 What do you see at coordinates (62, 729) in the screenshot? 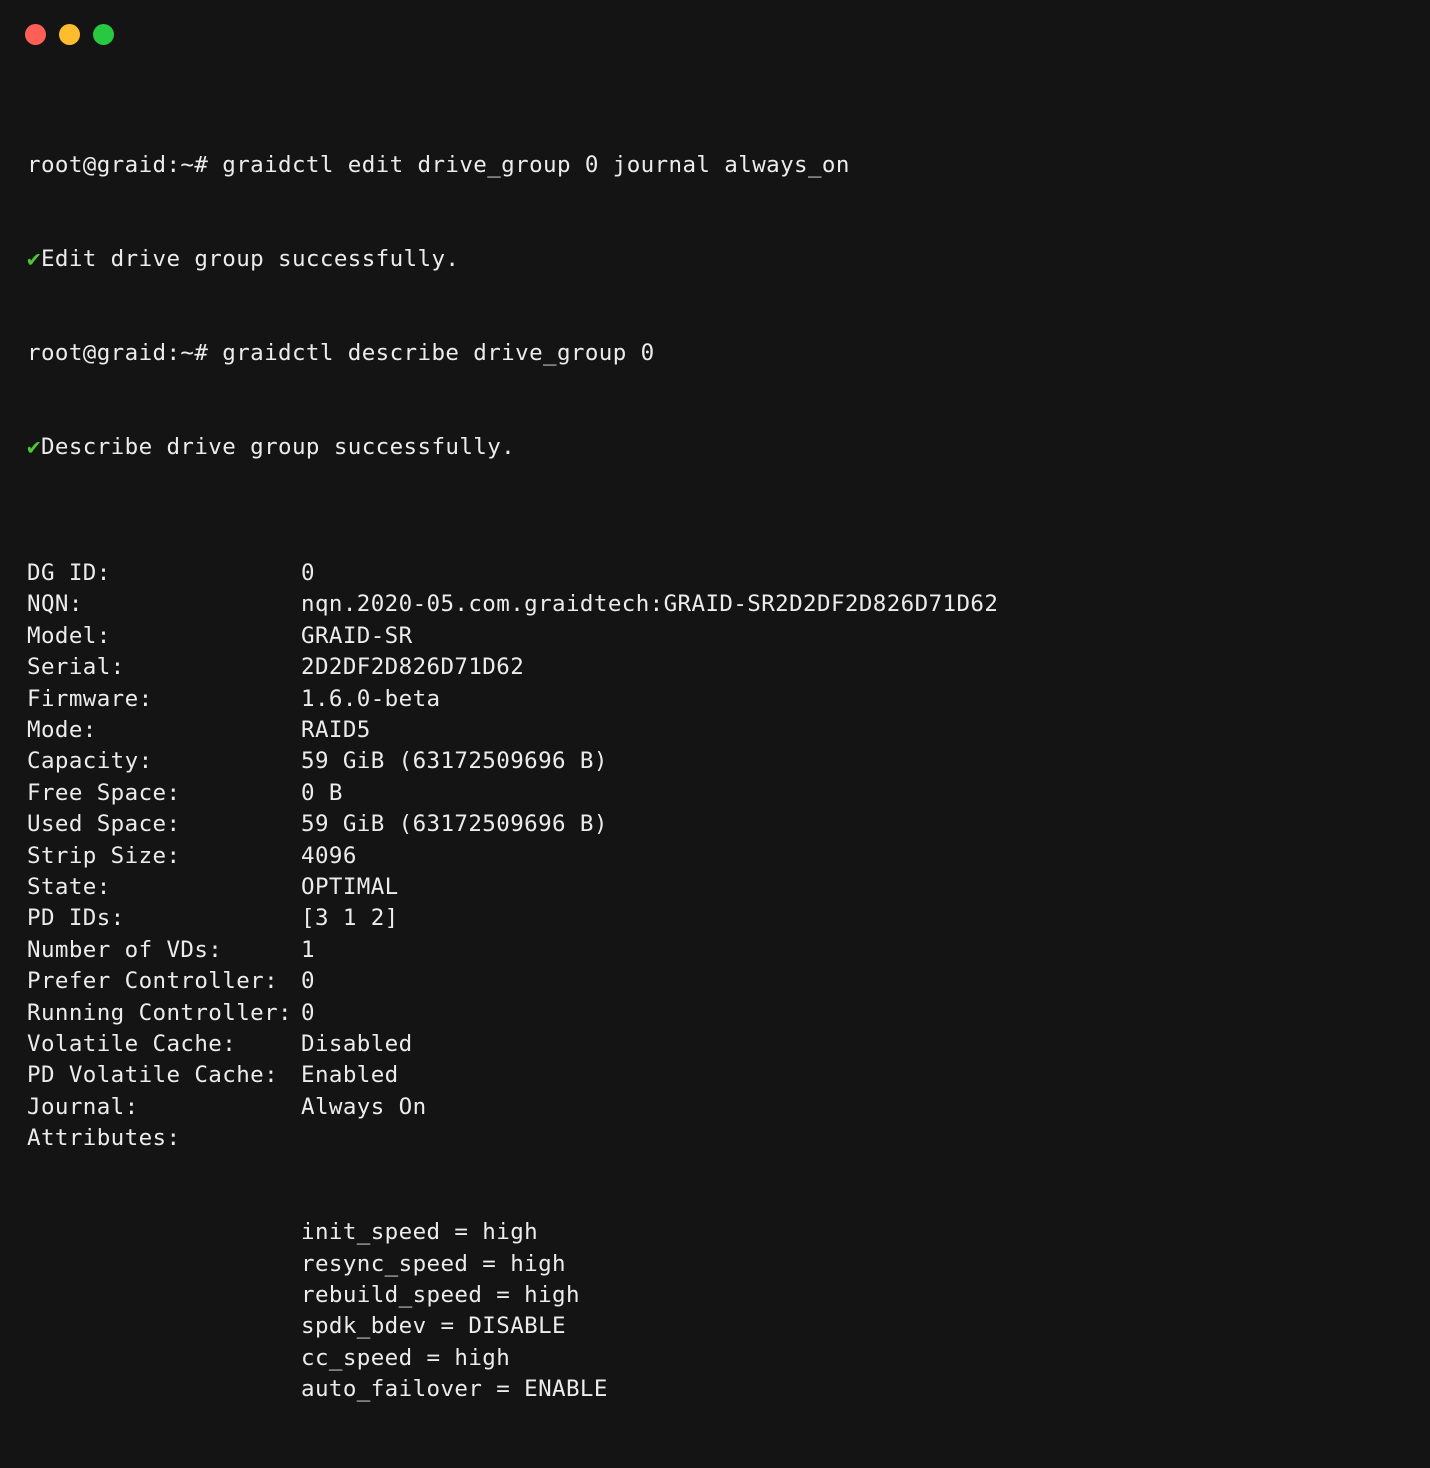
I see `field-key: Mode:` at bounding box center [62, 729].